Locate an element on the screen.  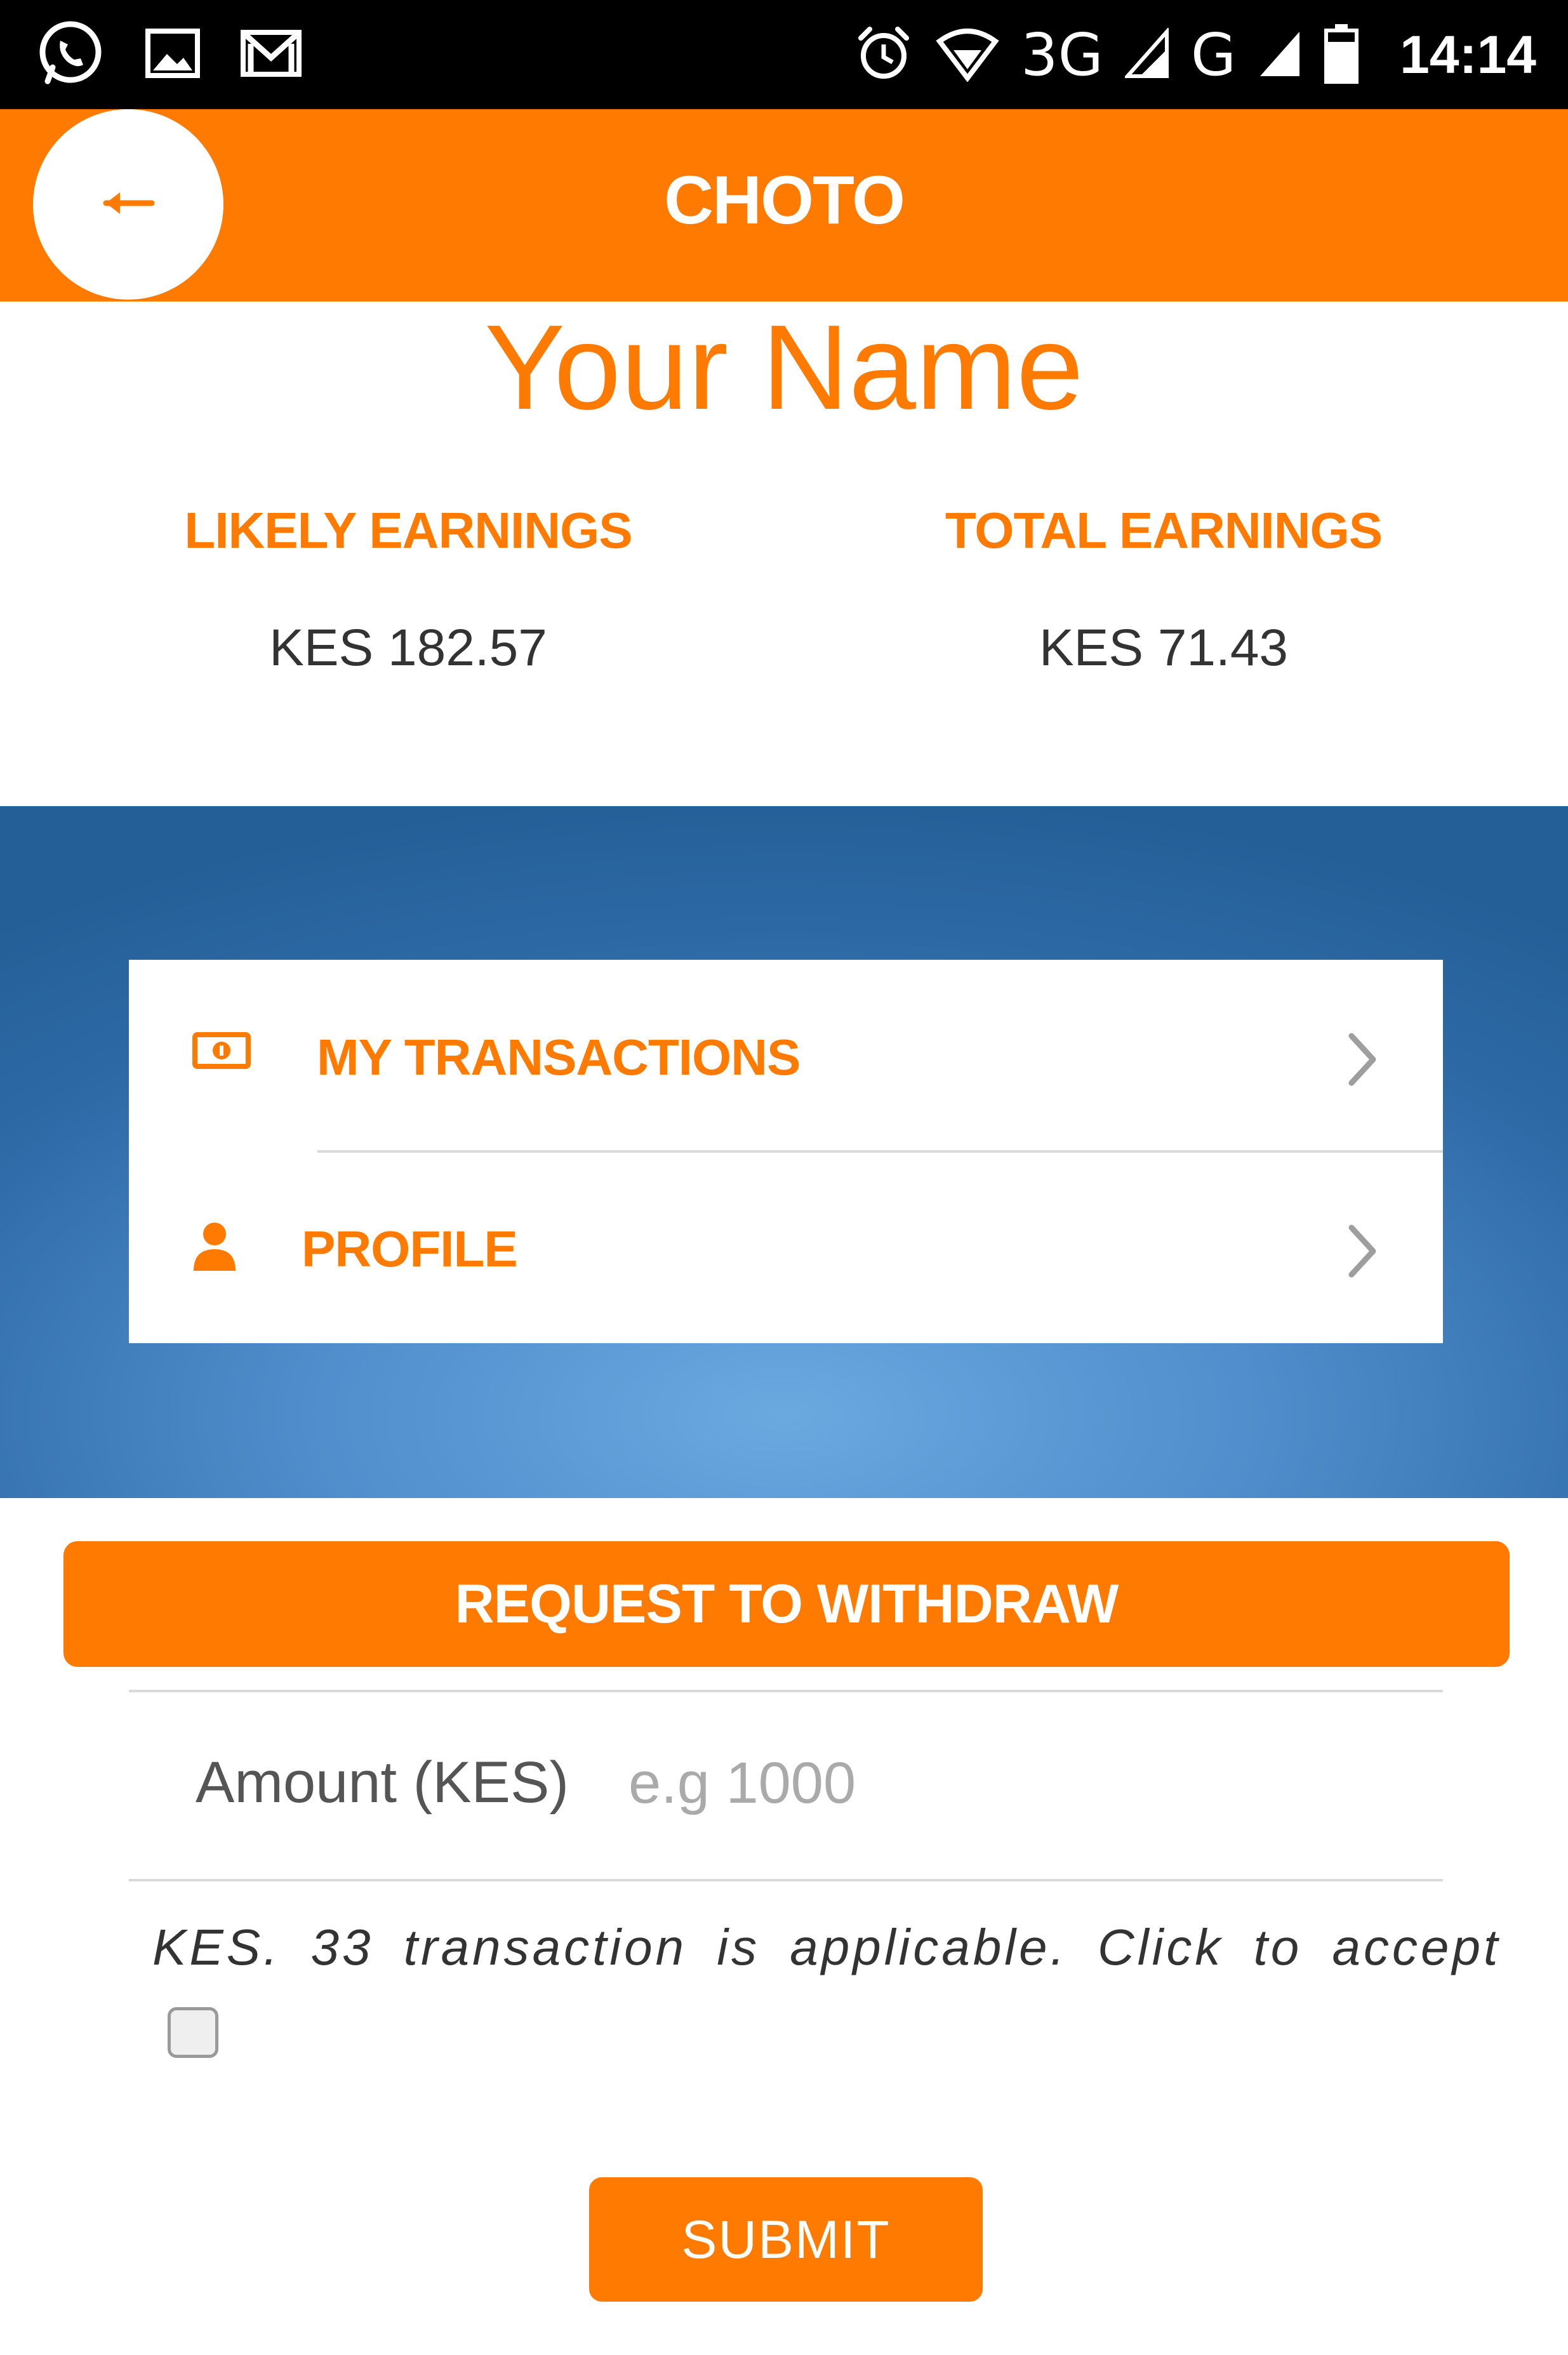
wifi-icon is located at coordinates (968, 55).